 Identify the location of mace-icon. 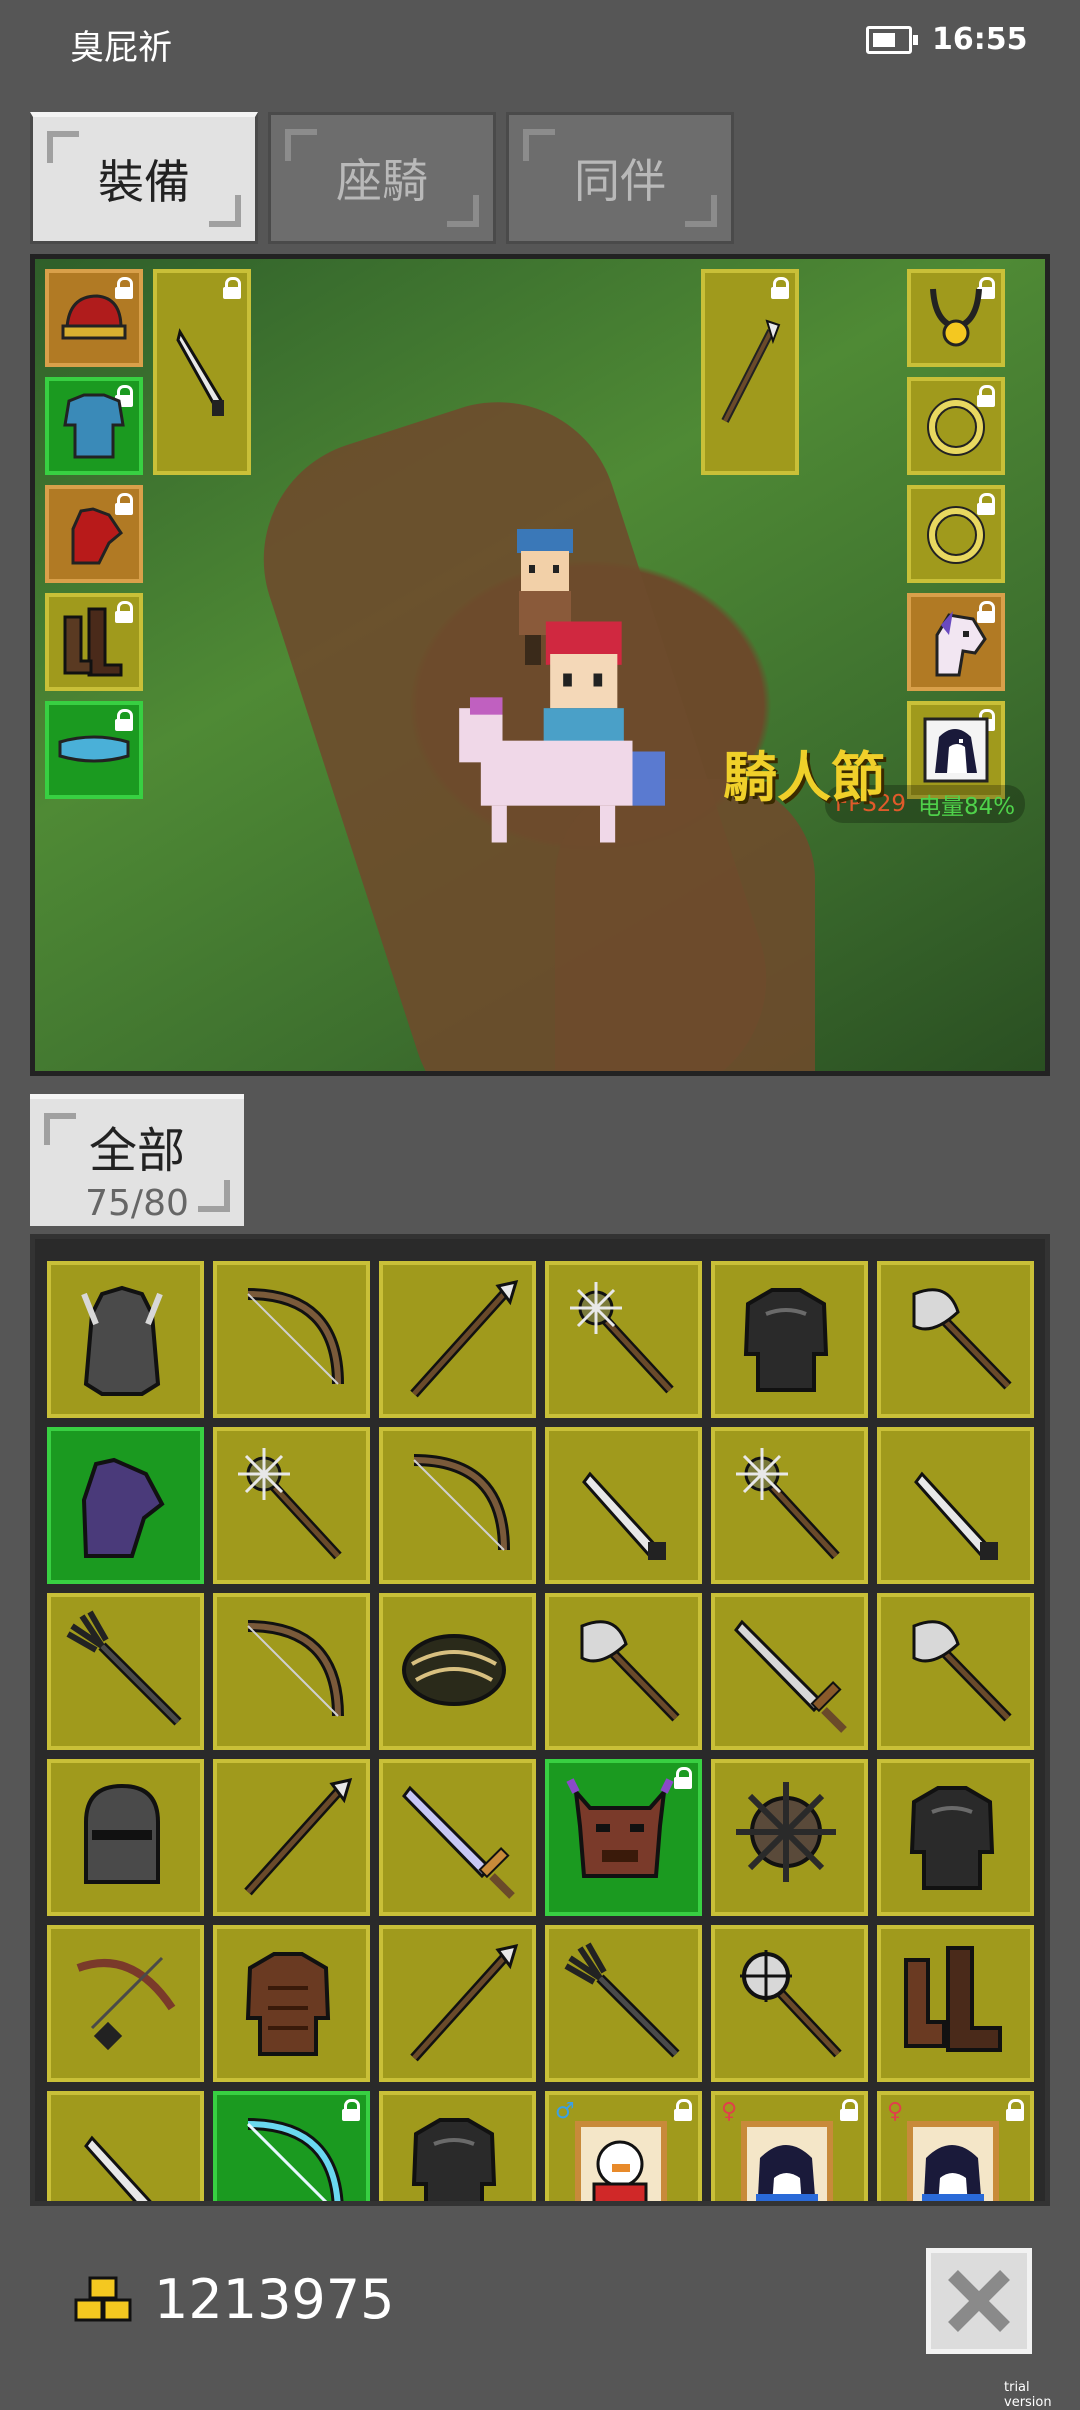
(787, 1503).